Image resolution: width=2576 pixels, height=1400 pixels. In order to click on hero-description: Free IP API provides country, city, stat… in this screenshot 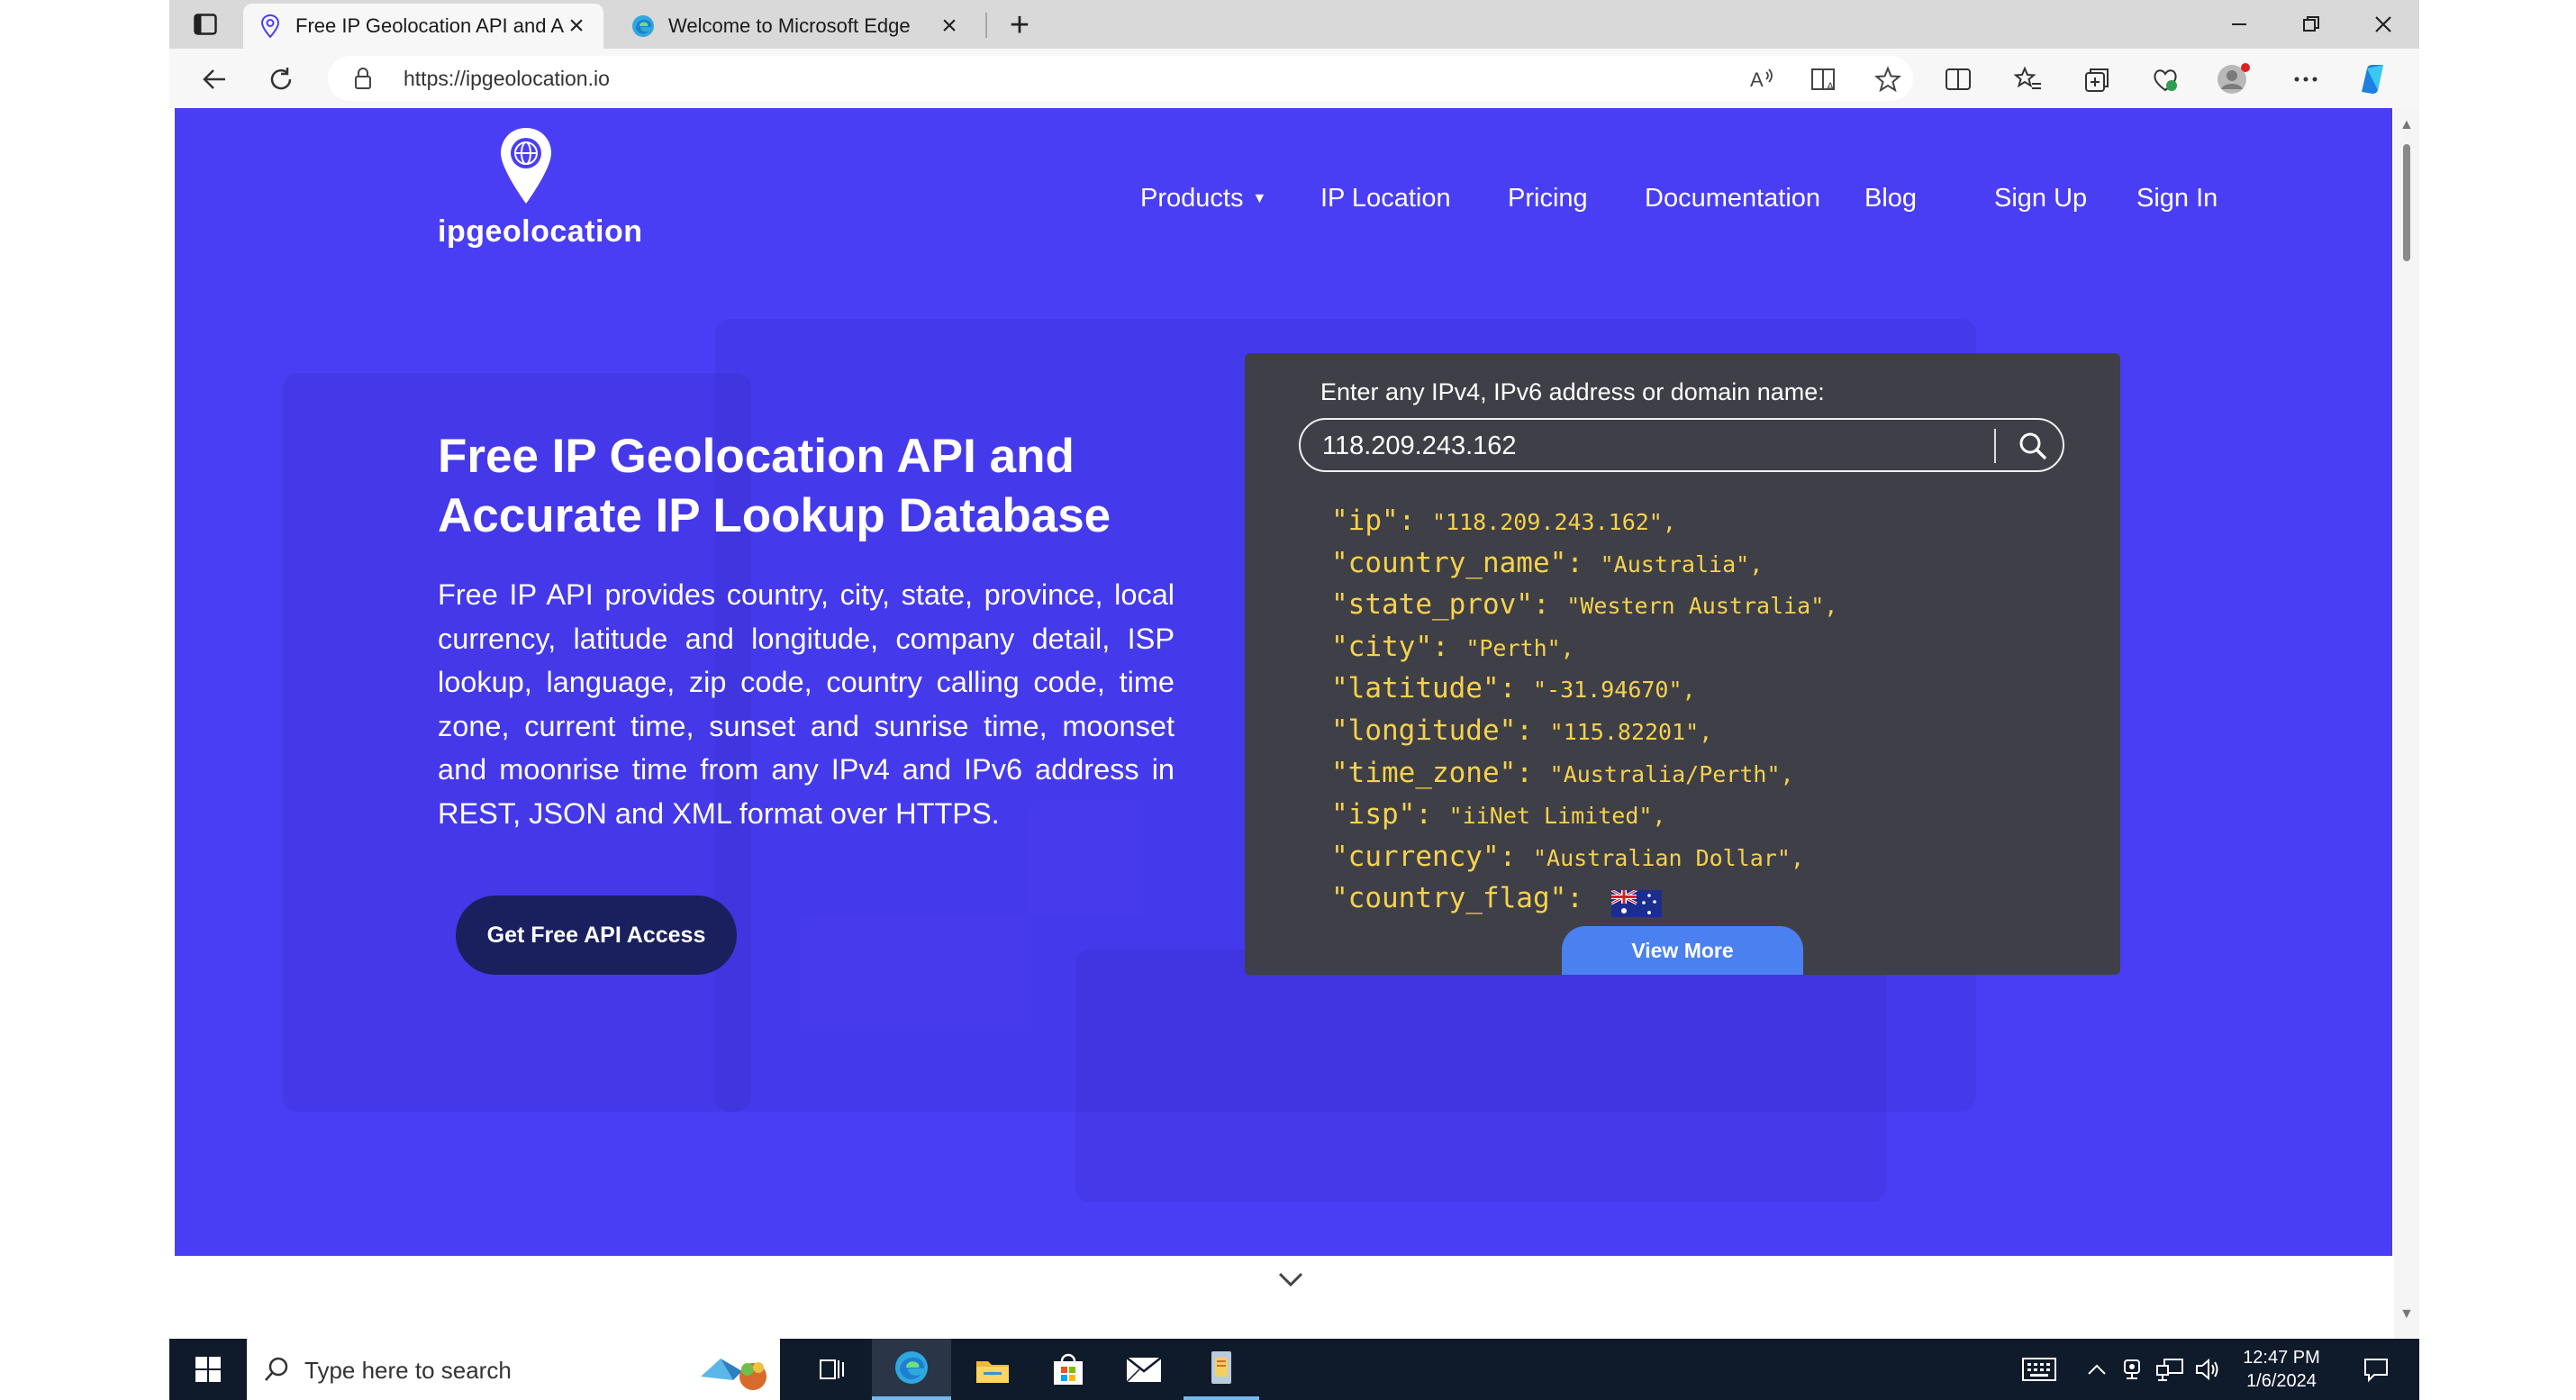, I will do `click(806, 704)`.